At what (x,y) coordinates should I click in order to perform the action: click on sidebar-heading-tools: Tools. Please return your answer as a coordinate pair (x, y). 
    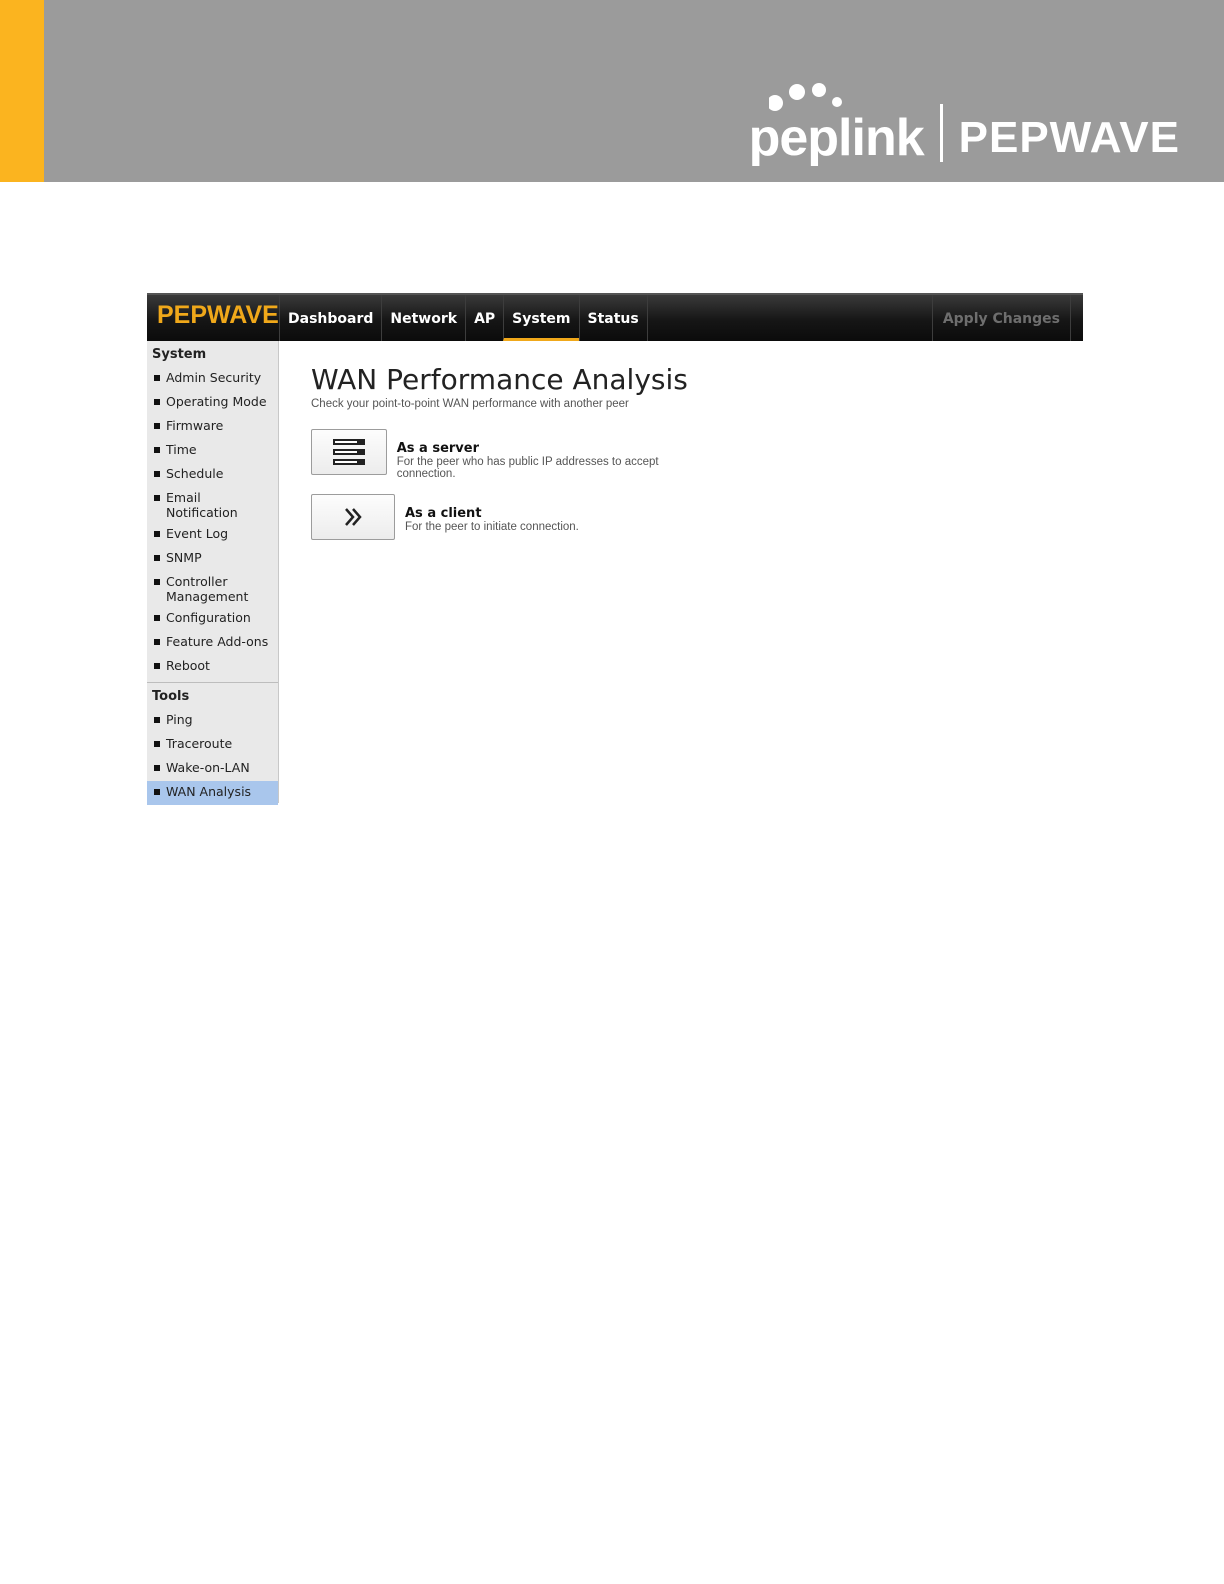
    Looking at the image, I should click on (171, 696).